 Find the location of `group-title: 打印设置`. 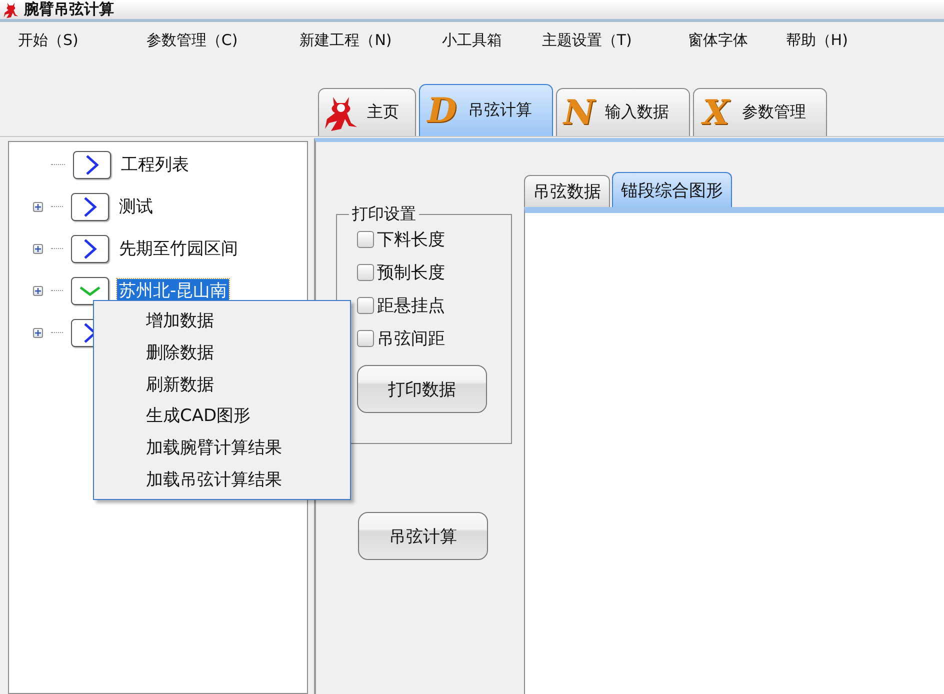

group-title: 打印设置 is located at coordinates (384, 214).